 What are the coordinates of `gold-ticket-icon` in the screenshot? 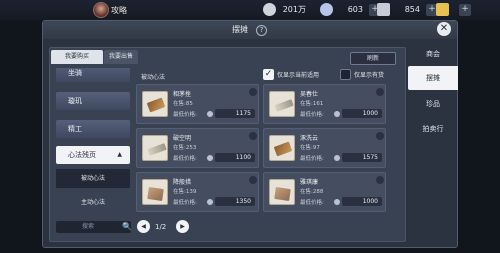 It's located at (442, 9).